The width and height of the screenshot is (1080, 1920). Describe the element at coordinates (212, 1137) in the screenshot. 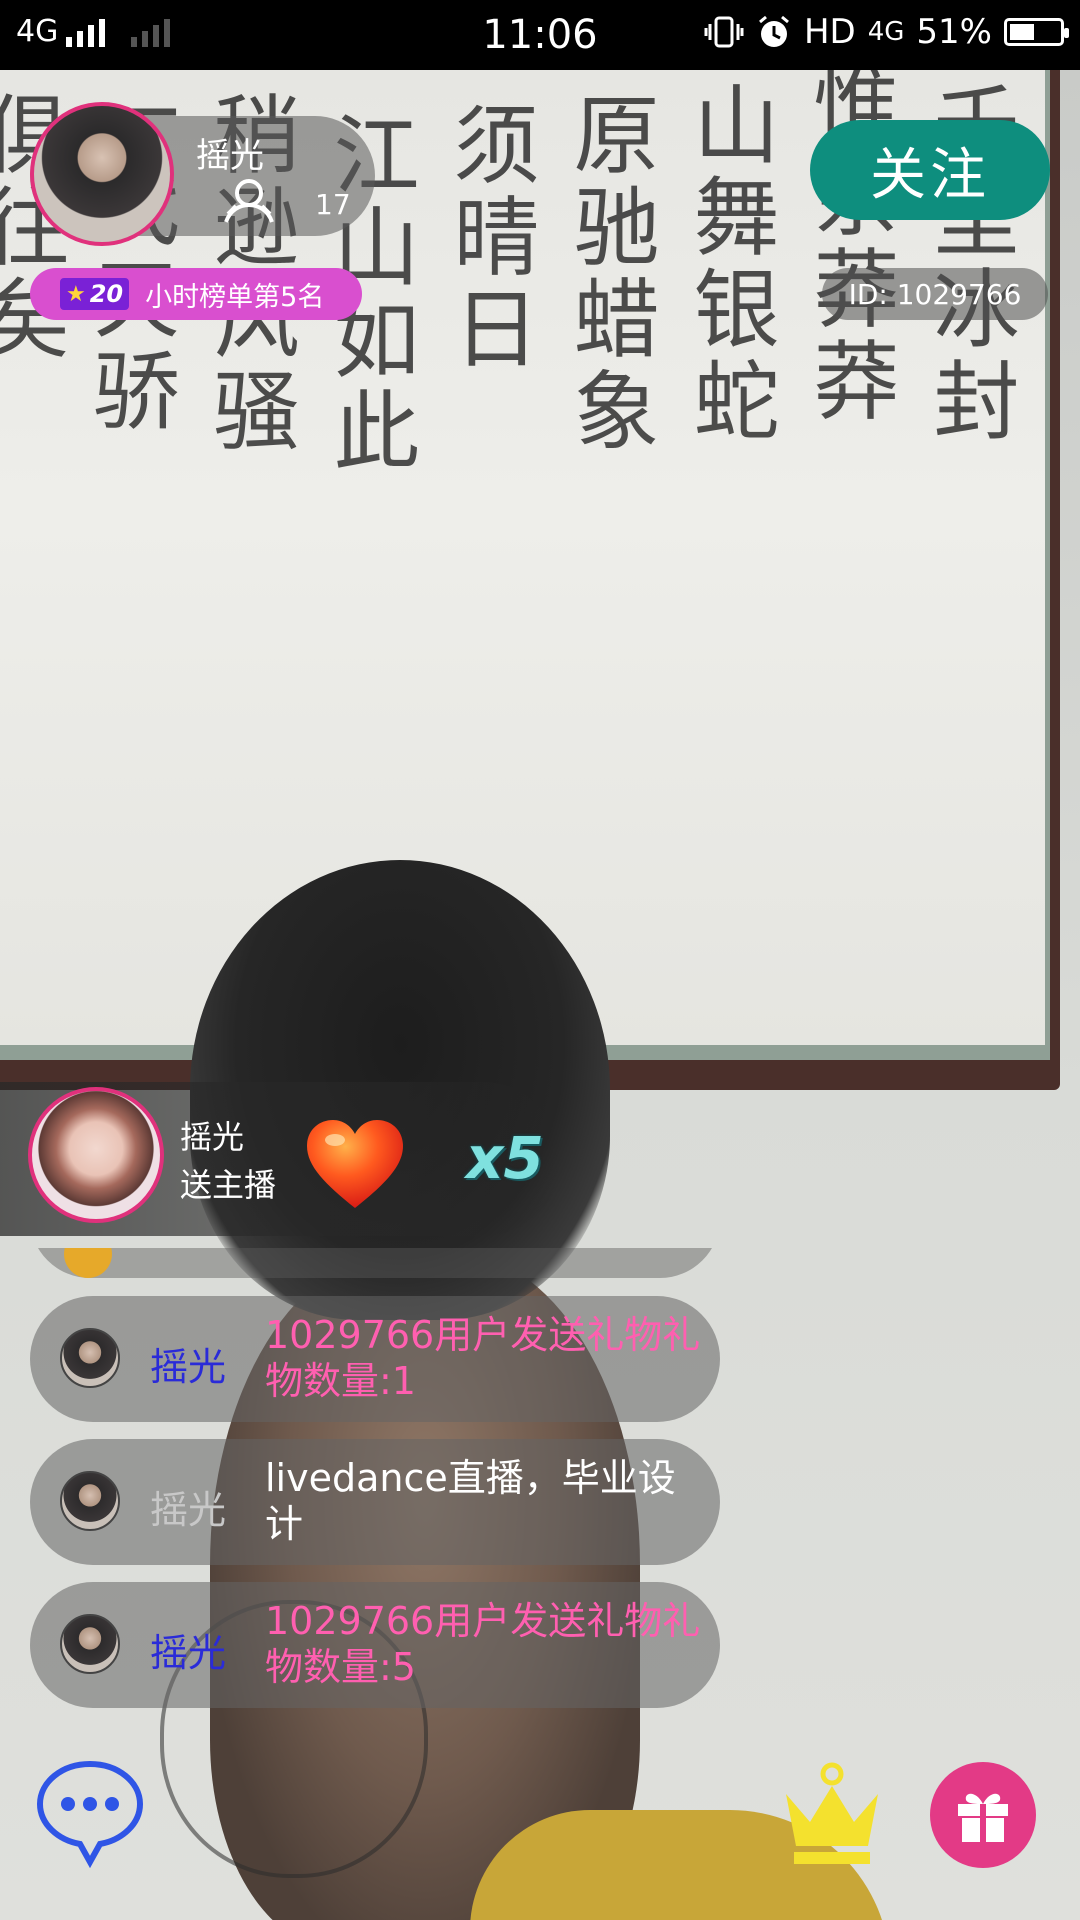

I see `gift-sender-name: 摇光` at that location.